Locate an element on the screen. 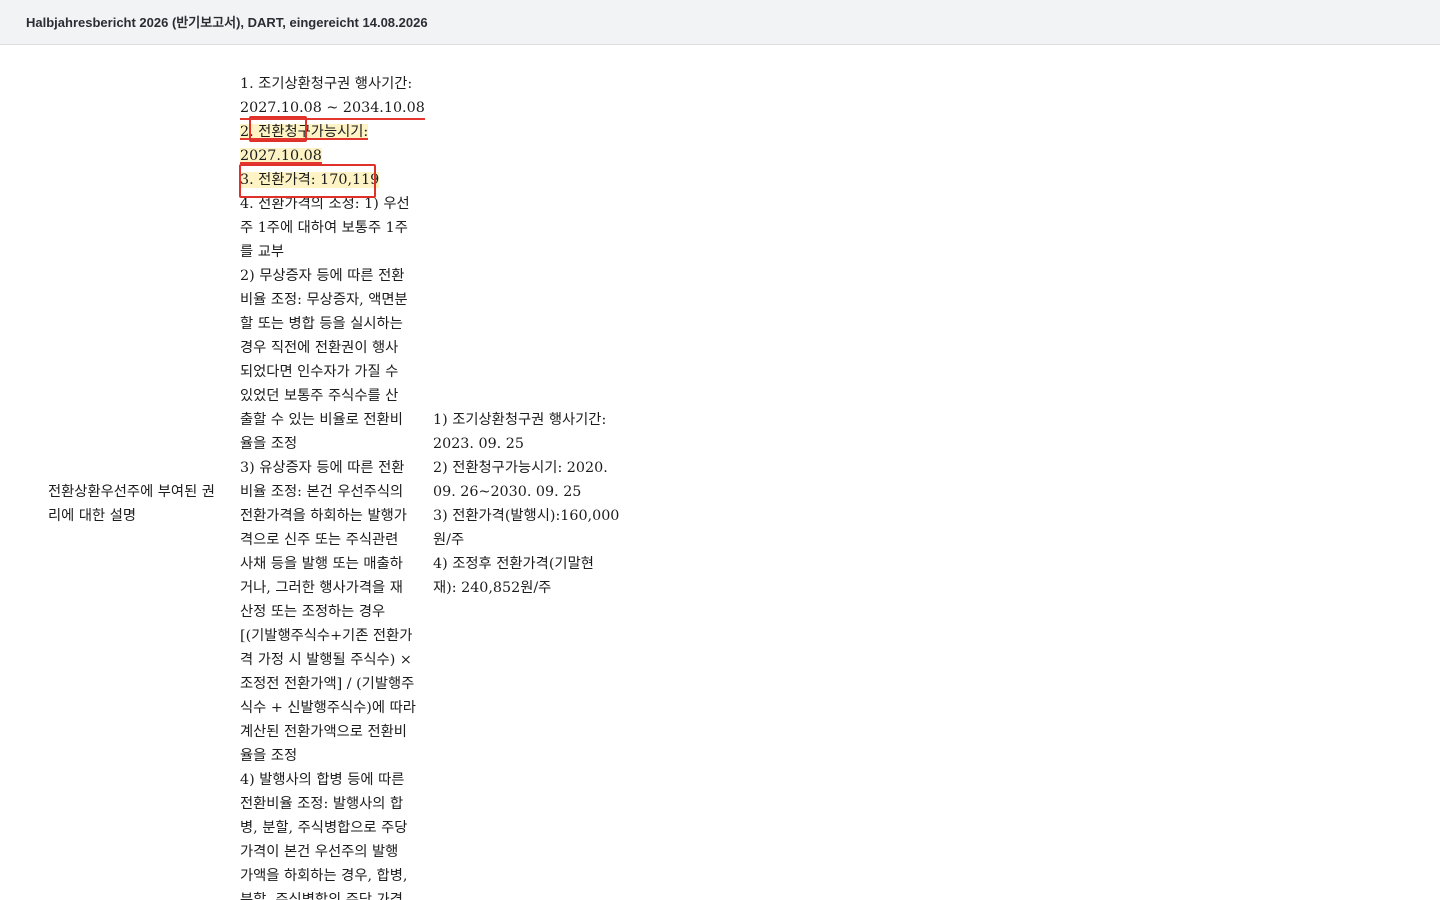  text-line: 1. 조기상환청구권 행사기간: is located at coordinates (326, 84).